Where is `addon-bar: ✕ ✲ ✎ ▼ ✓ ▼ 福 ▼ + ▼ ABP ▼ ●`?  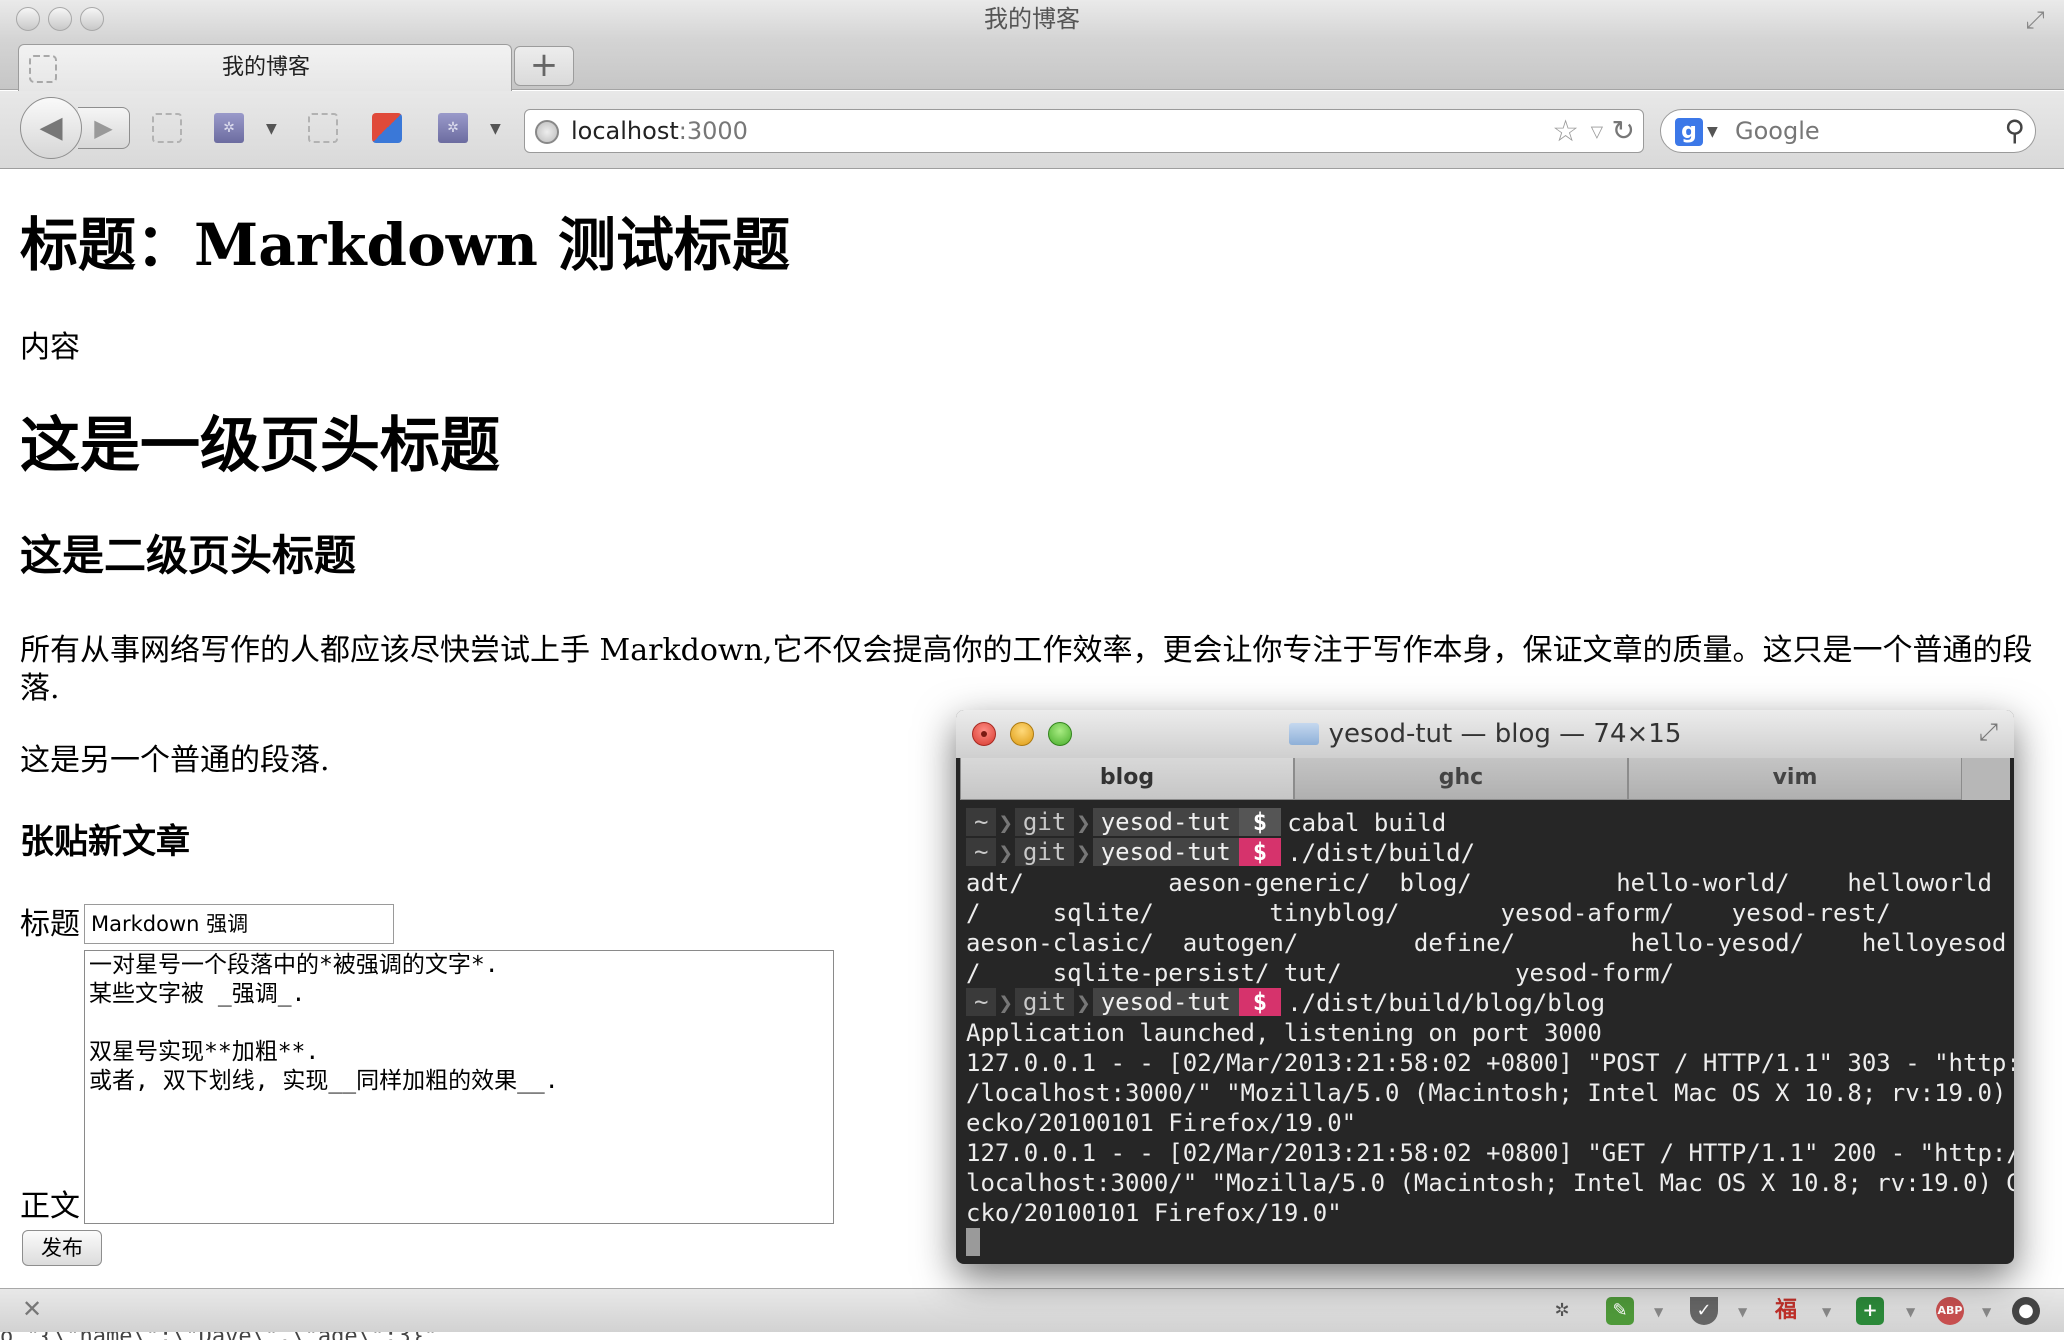 addon-bar: ✕ ✲ ✎ ▼ ✓ ▼ 福 ▼ + ▼ ABP ▼ ● is located at coordinates (1032, 1310).